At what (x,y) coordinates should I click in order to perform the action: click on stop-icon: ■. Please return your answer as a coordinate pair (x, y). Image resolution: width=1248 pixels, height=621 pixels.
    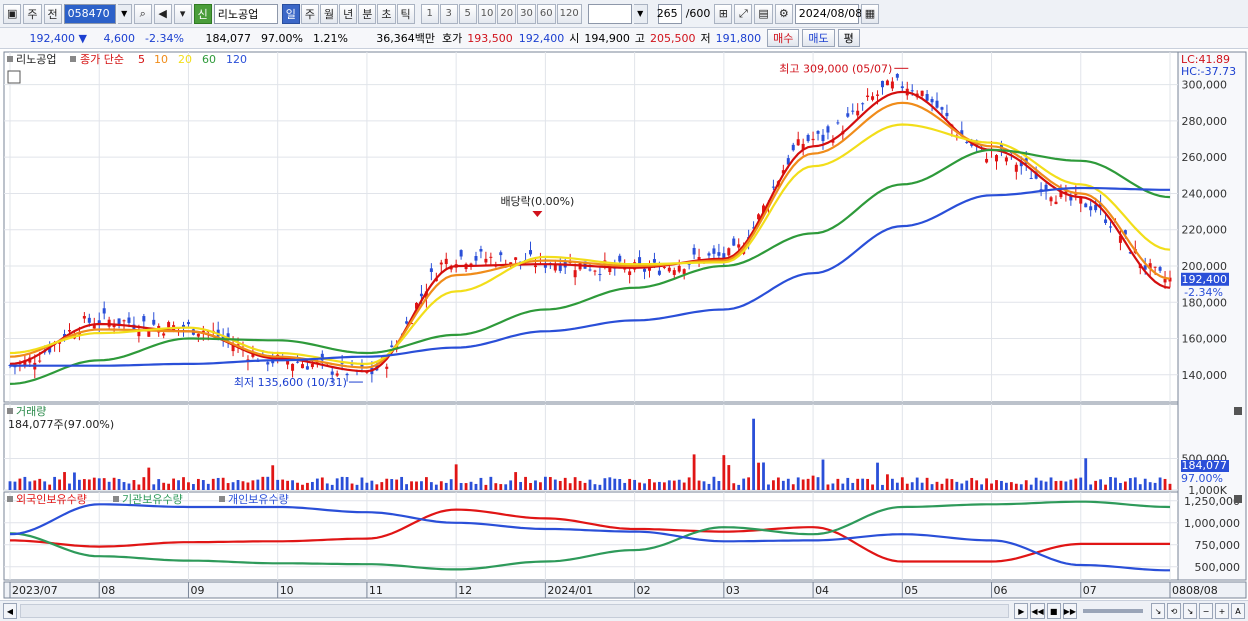
    Looking at the image, I should click on (1053, 611).